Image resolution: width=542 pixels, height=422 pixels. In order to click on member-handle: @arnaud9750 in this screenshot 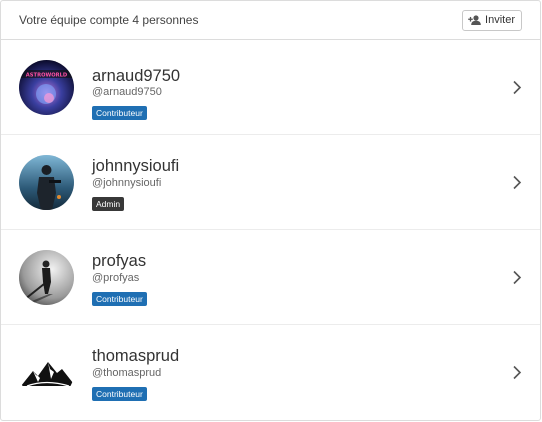, I will do `click(127, 92)`.